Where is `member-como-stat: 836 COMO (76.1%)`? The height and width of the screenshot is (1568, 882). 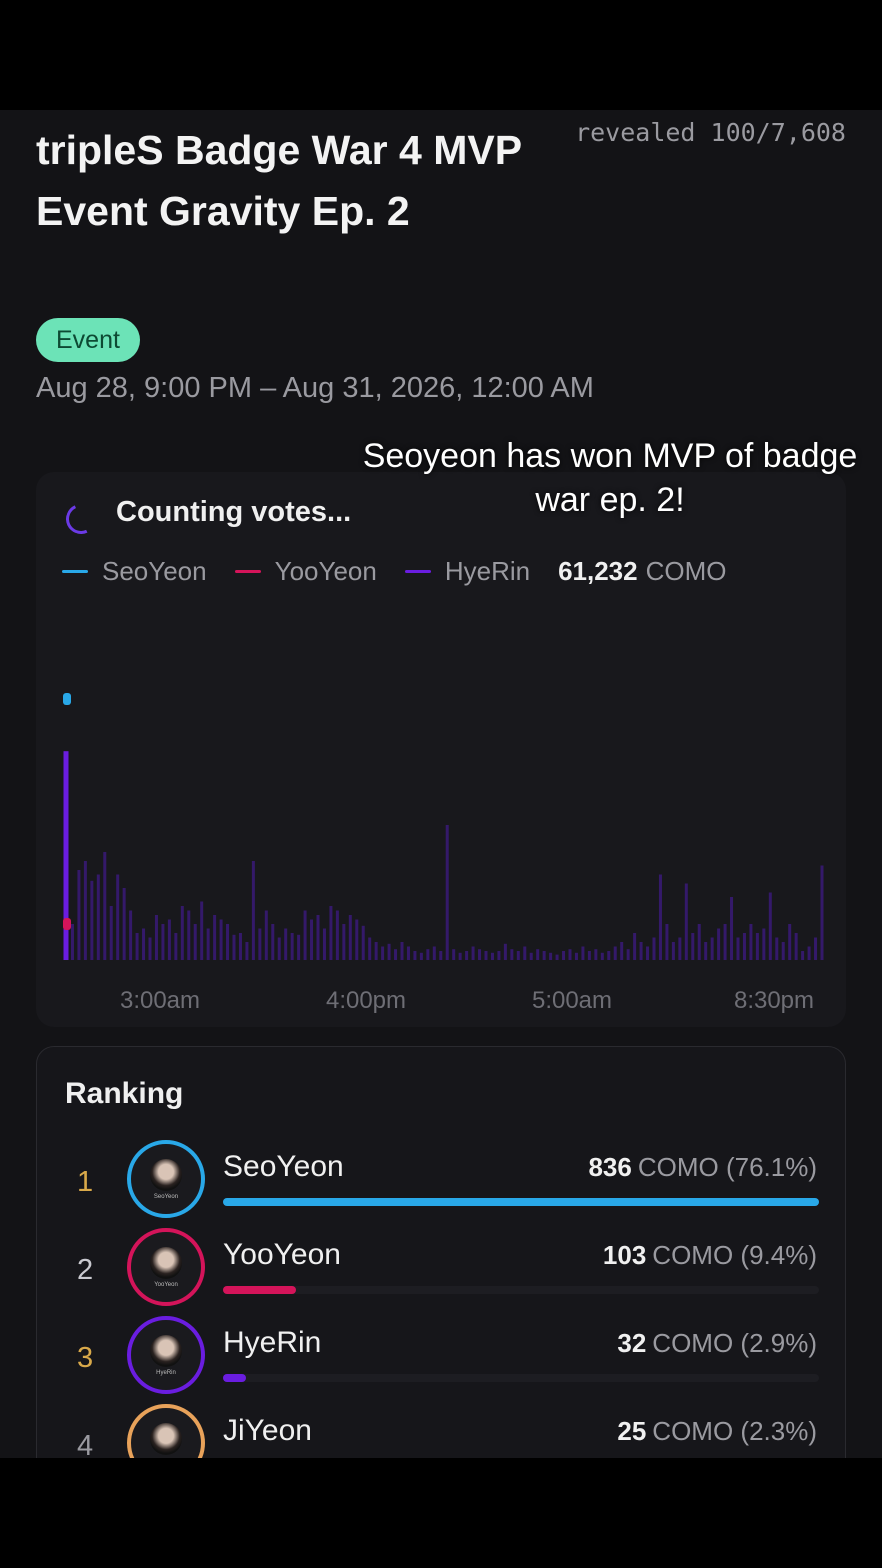
member-como-stat: 836 COMO (76.1%) is located at coordinates (702, 1167).